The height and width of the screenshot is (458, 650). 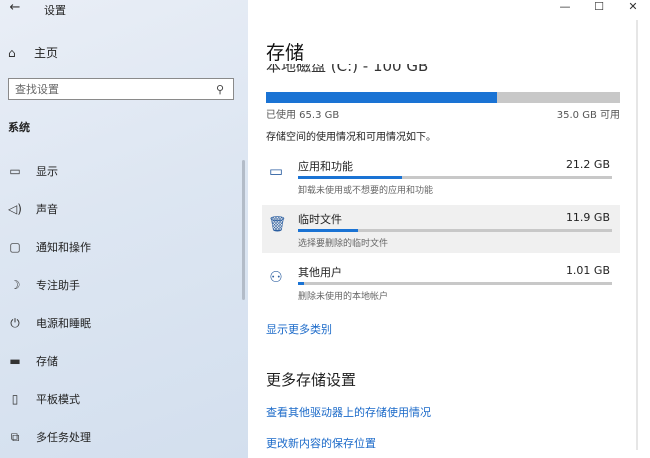 What do you see at coordinates (15, 285) in the screenshot?
I see `moon-icon: ☽` at bounding box center [15, 285].